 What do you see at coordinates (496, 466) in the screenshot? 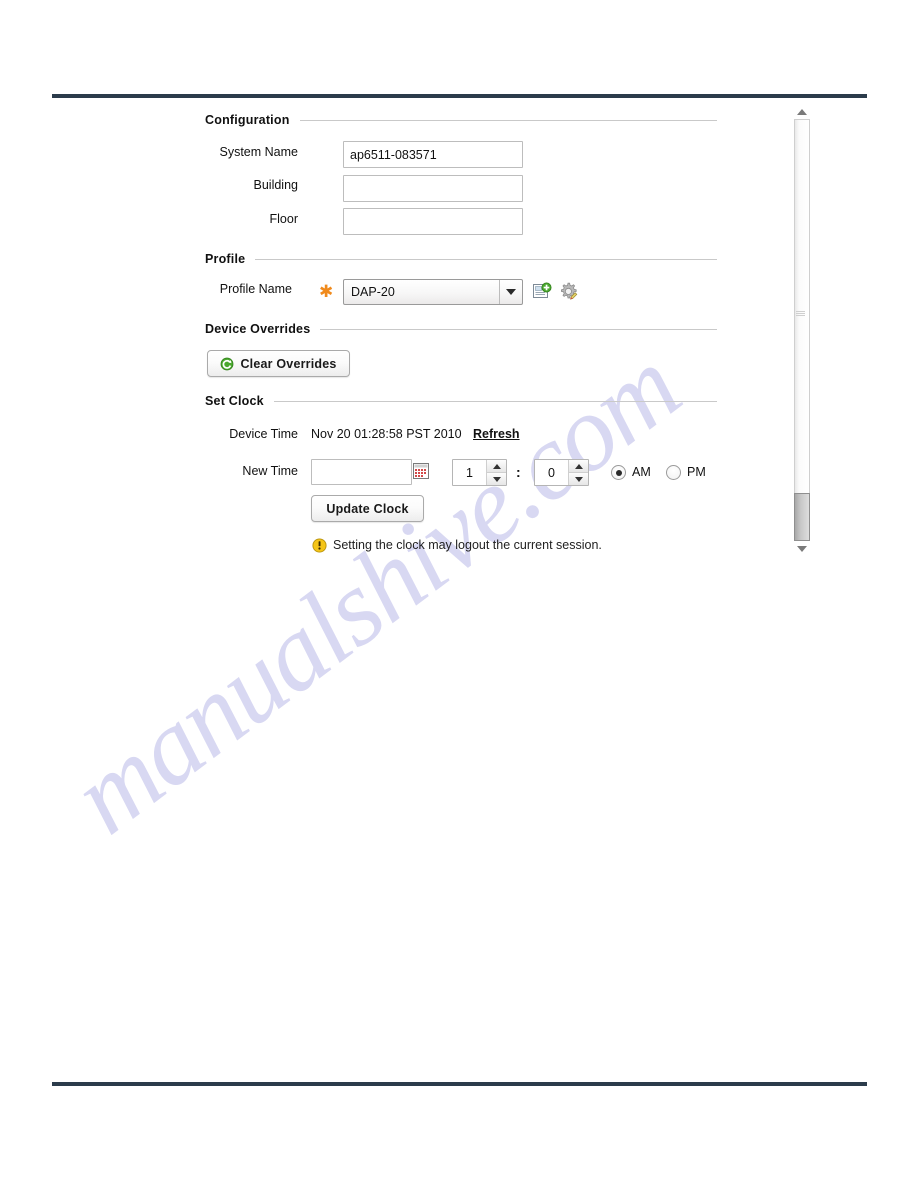
I see `hour-increment-icon` at bounding box center [496, 466].